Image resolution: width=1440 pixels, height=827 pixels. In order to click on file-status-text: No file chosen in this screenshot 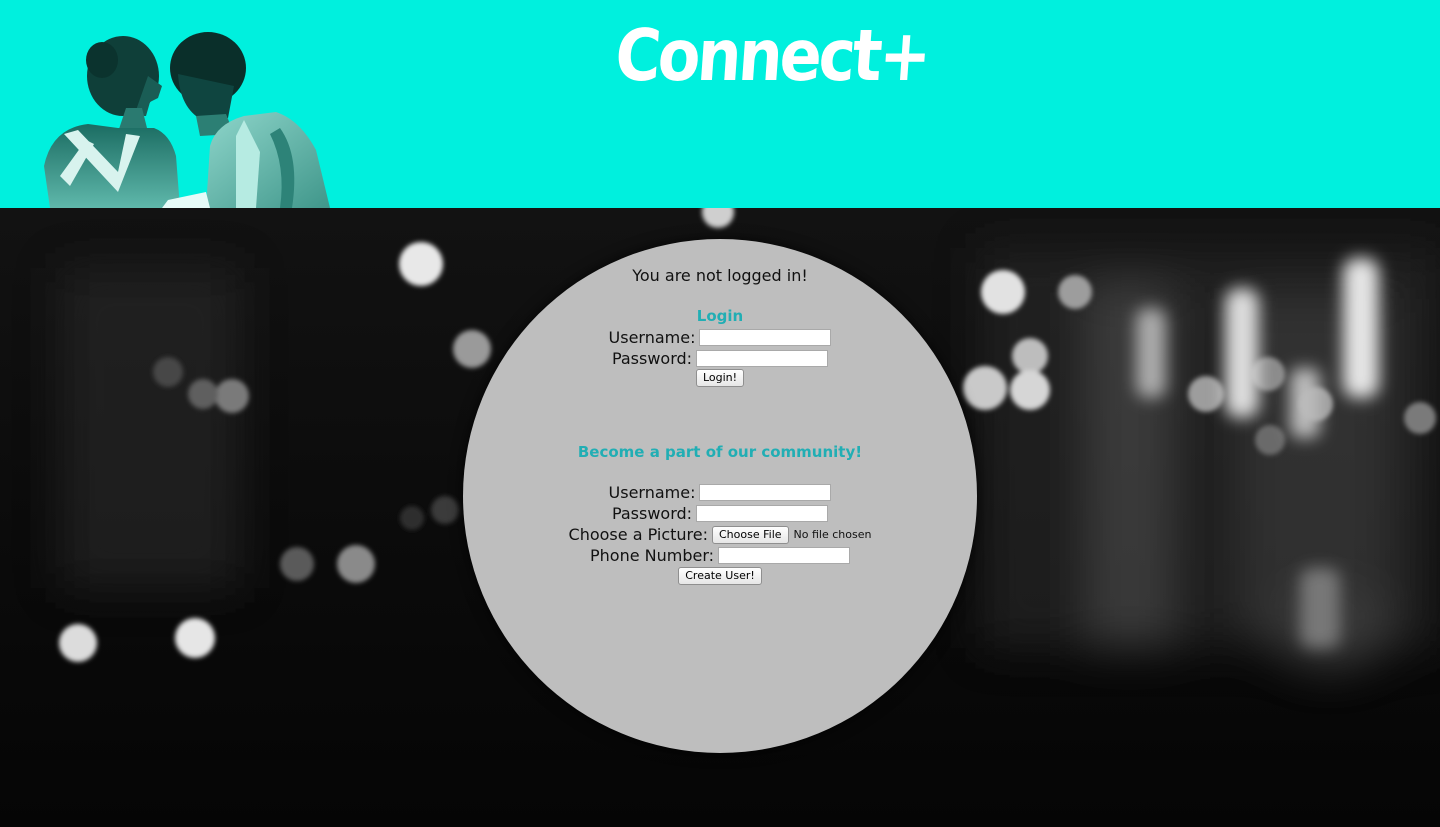, I will do `click(832, 534)`.